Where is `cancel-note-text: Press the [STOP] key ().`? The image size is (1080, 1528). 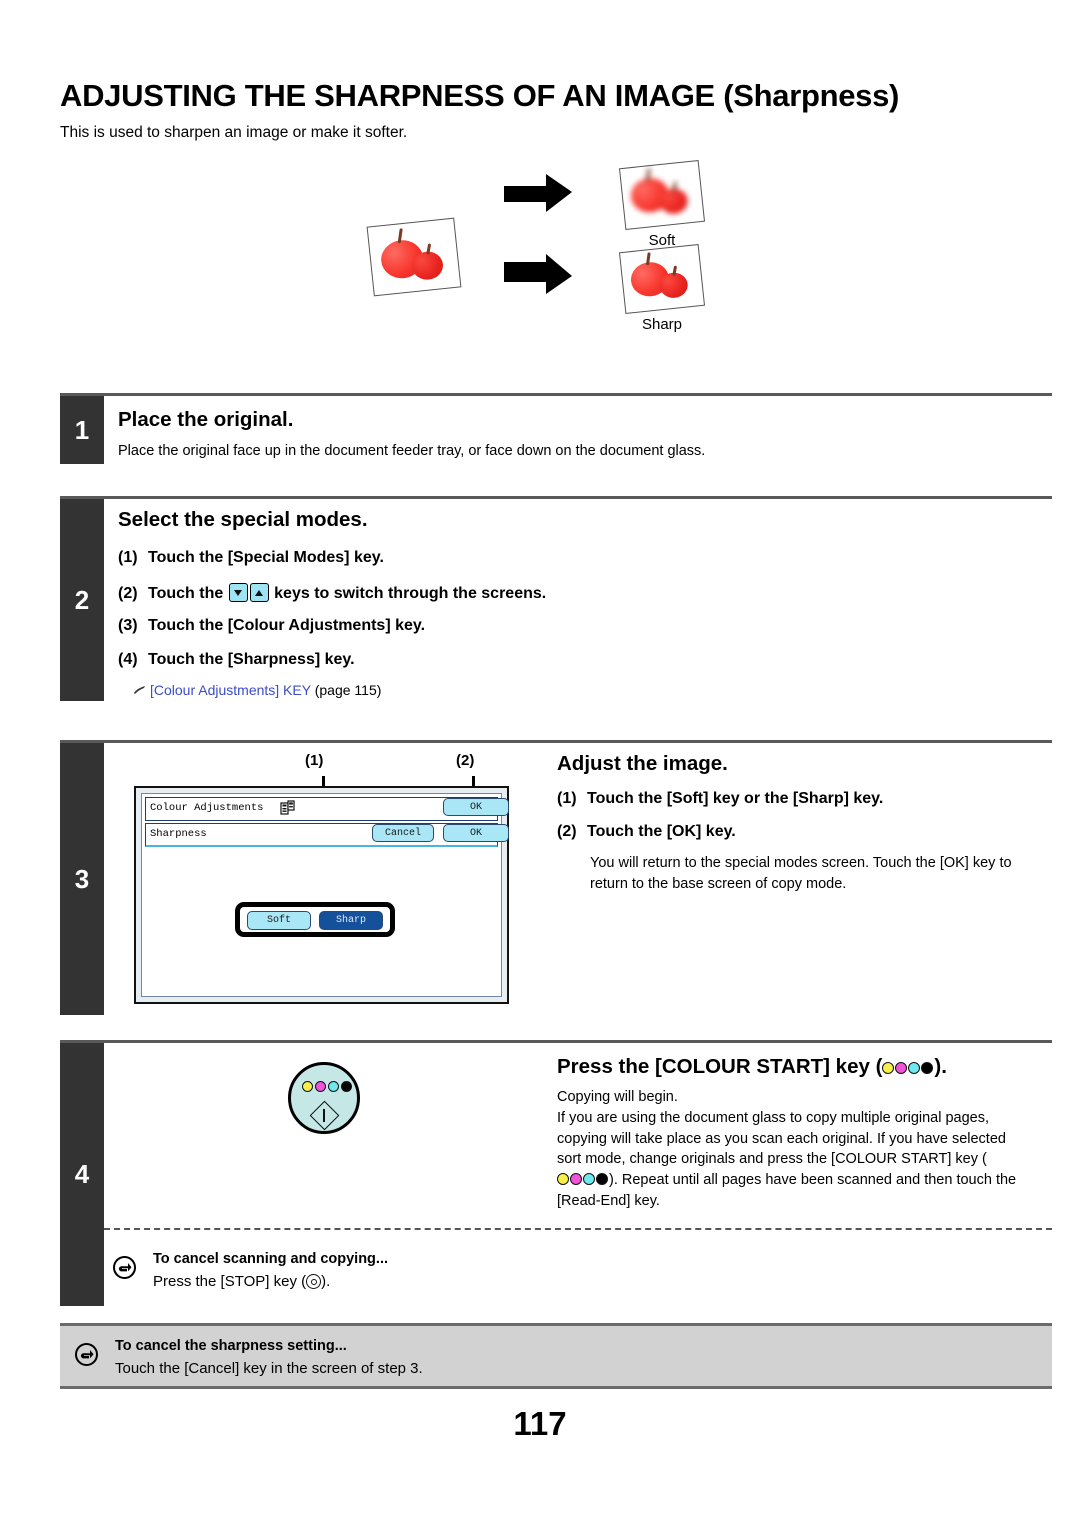
cancel-note-text: Press the [STOP] key (). is located at coordinates (241, 1281).